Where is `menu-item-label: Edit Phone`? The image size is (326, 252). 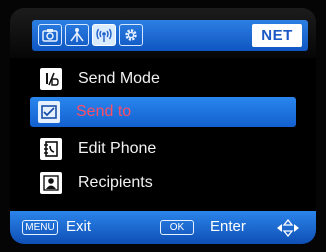
menu-item-label: Edit Phone is located at coordinates (117, 148).